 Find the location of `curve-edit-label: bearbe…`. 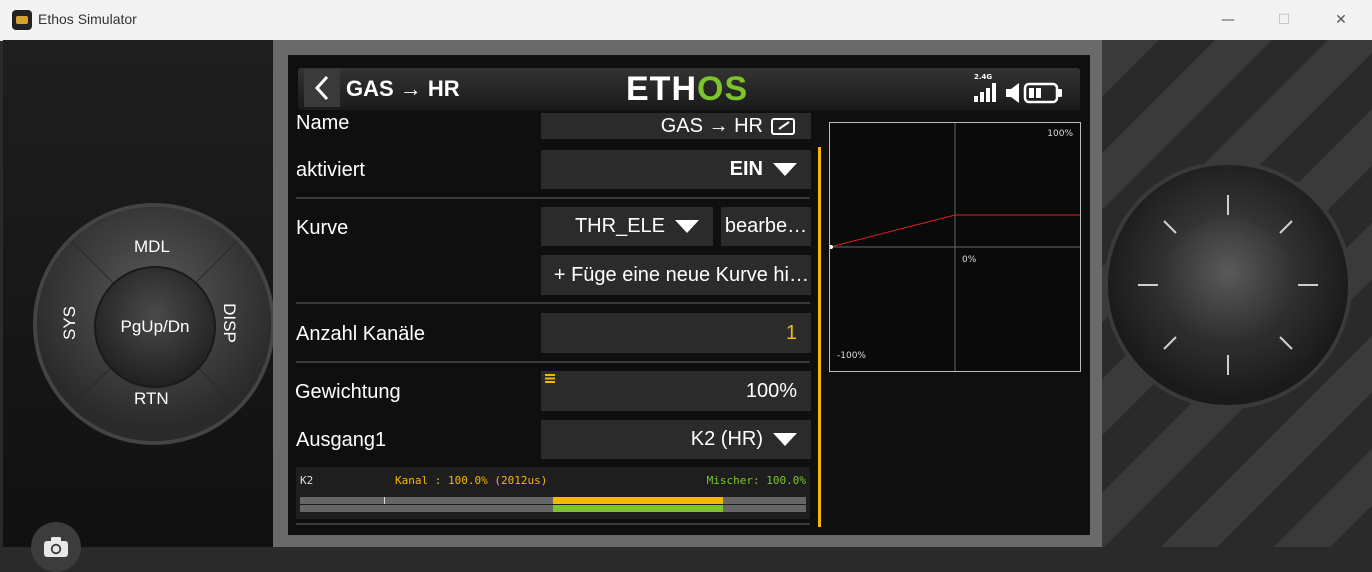

curve-edit-label: bearbe… is located at coordinates (766, 226).